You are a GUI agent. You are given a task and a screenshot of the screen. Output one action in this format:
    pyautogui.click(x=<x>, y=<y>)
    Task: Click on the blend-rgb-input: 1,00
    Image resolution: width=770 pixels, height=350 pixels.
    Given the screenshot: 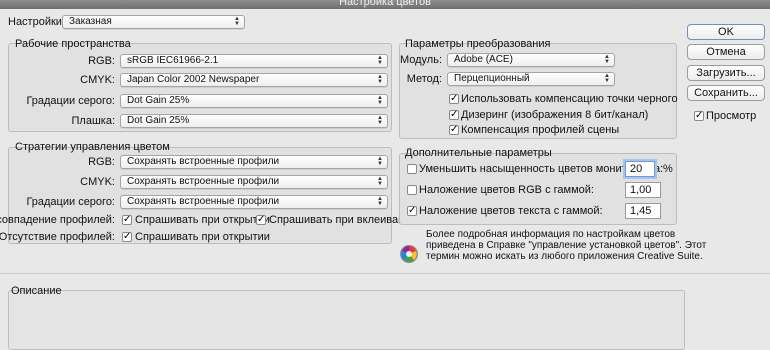 What is the action you would take?
    pyautogui.click(x=643, y=190)
    